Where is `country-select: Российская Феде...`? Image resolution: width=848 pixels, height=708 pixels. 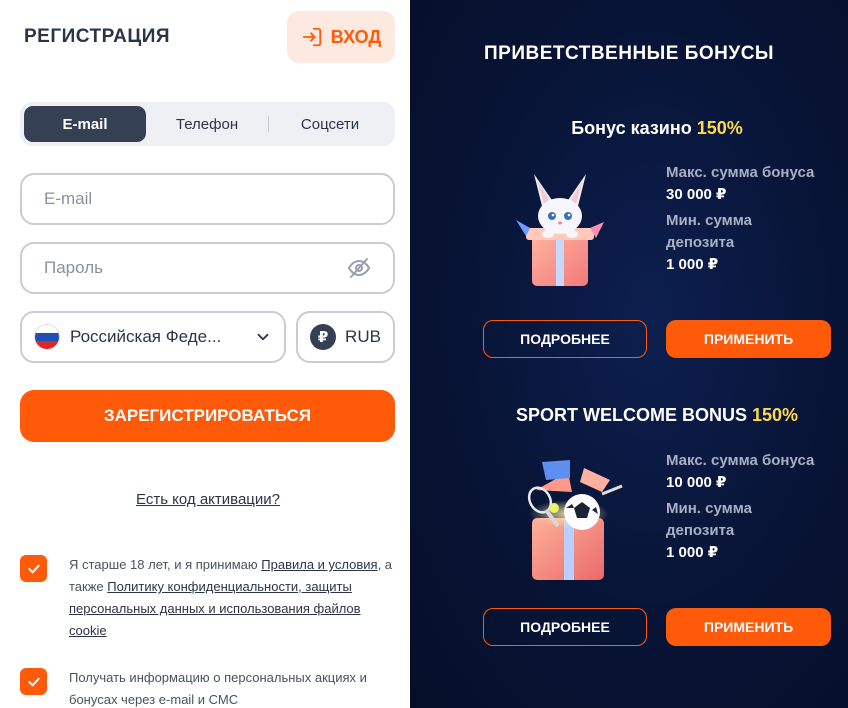
country-select: Российская Феде... is located at coordinates (153, 337).